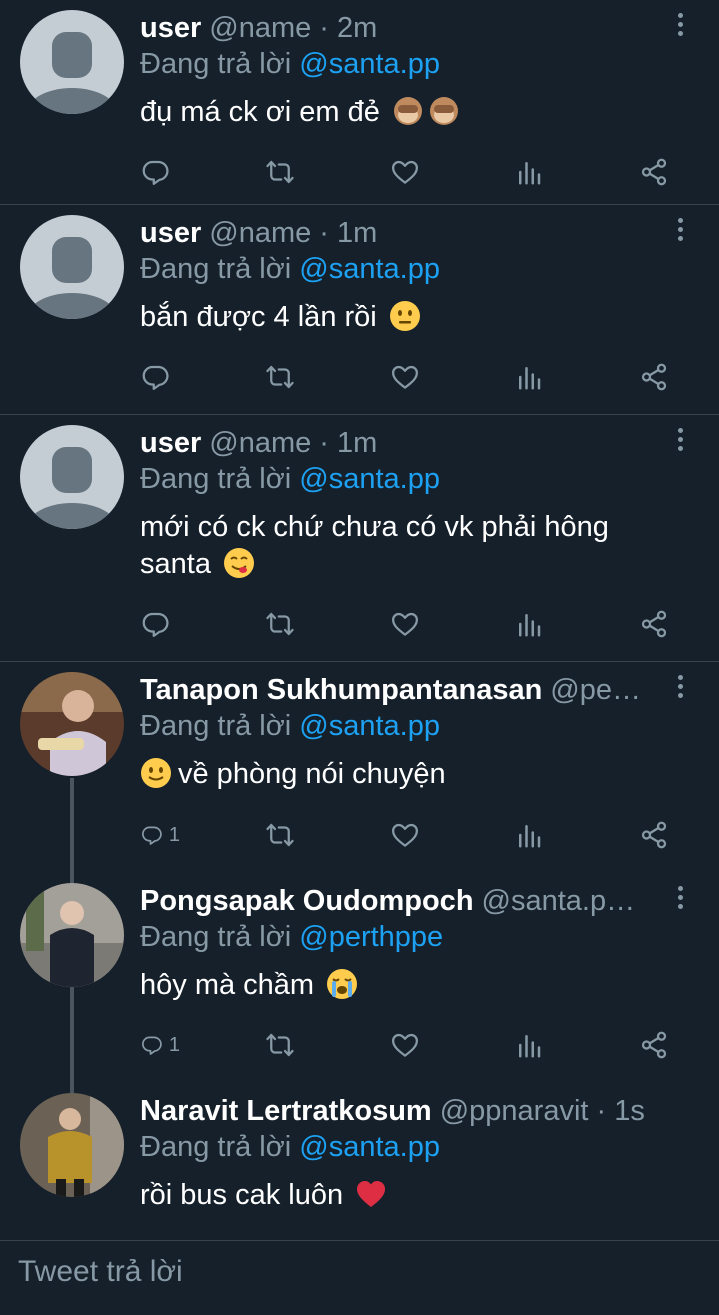 This screenshot has width=719, height=1315. I want to click on reply-compose-bar: Tweet trả lời, so click(359, 1277).